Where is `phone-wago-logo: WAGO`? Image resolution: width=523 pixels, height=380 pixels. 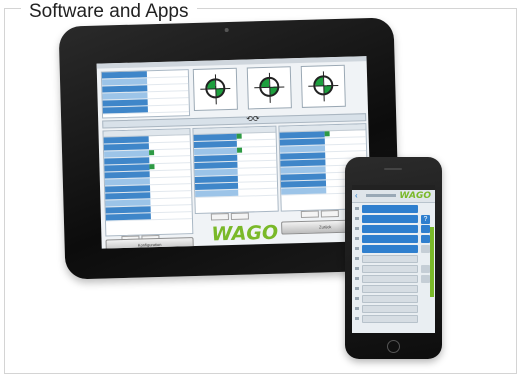
phone-wago-logo: WAGO is located at coordinates (415, 196).